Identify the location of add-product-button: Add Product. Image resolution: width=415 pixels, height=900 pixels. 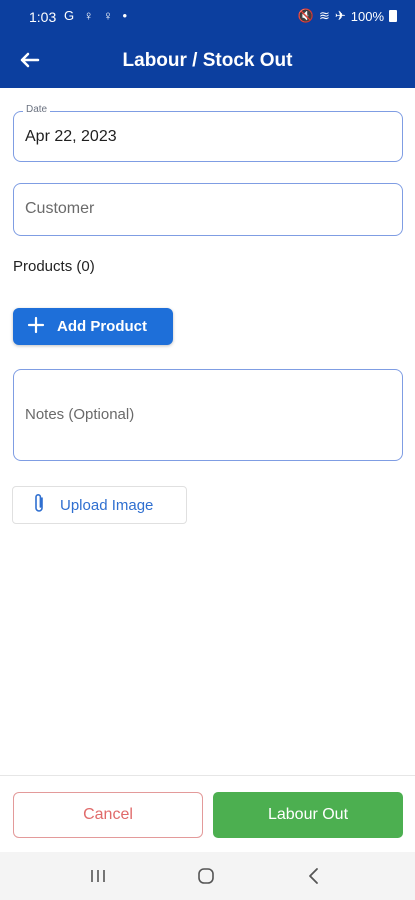
(93, 326).